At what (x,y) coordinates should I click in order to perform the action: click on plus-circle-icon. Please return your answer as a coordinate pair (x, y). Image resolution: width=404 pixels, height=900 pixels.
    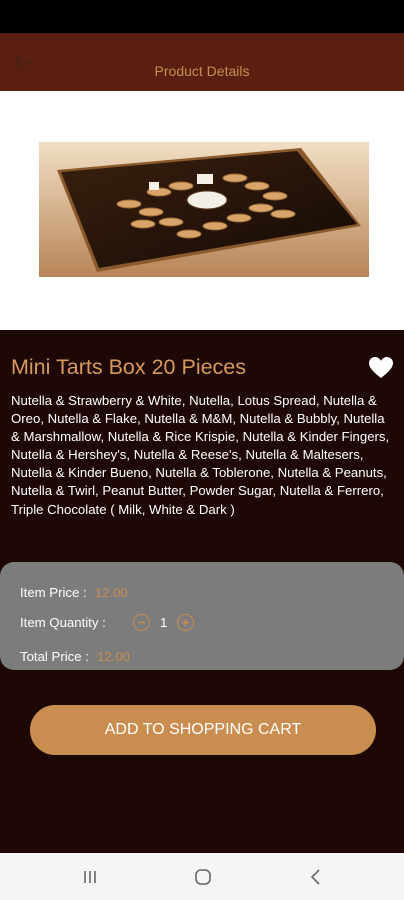
    Looking at the image, I should click on (185, 622).